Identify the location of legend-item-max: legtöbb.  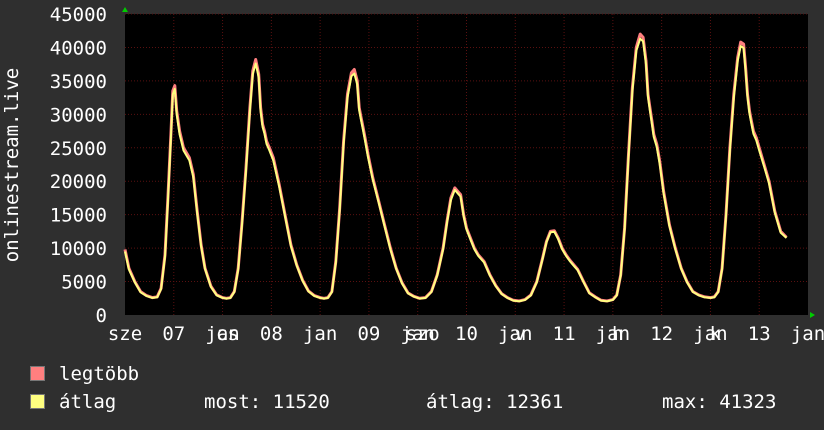
(84, 374).